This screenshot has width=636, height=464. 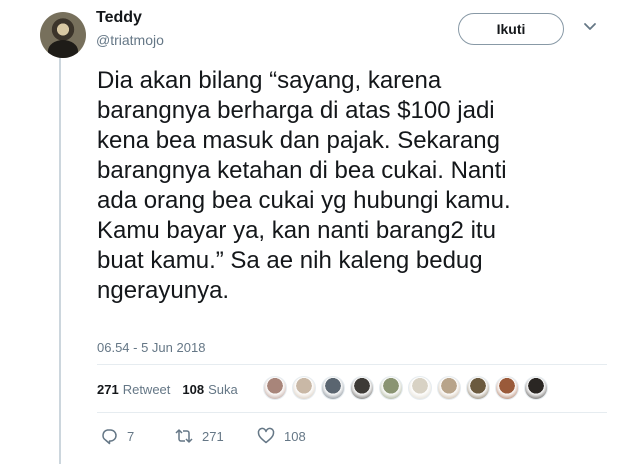 What do you see at coordinates (137, 436) in the screenshot?
I see `reply-button: 7` at bounding box center [137, 436].